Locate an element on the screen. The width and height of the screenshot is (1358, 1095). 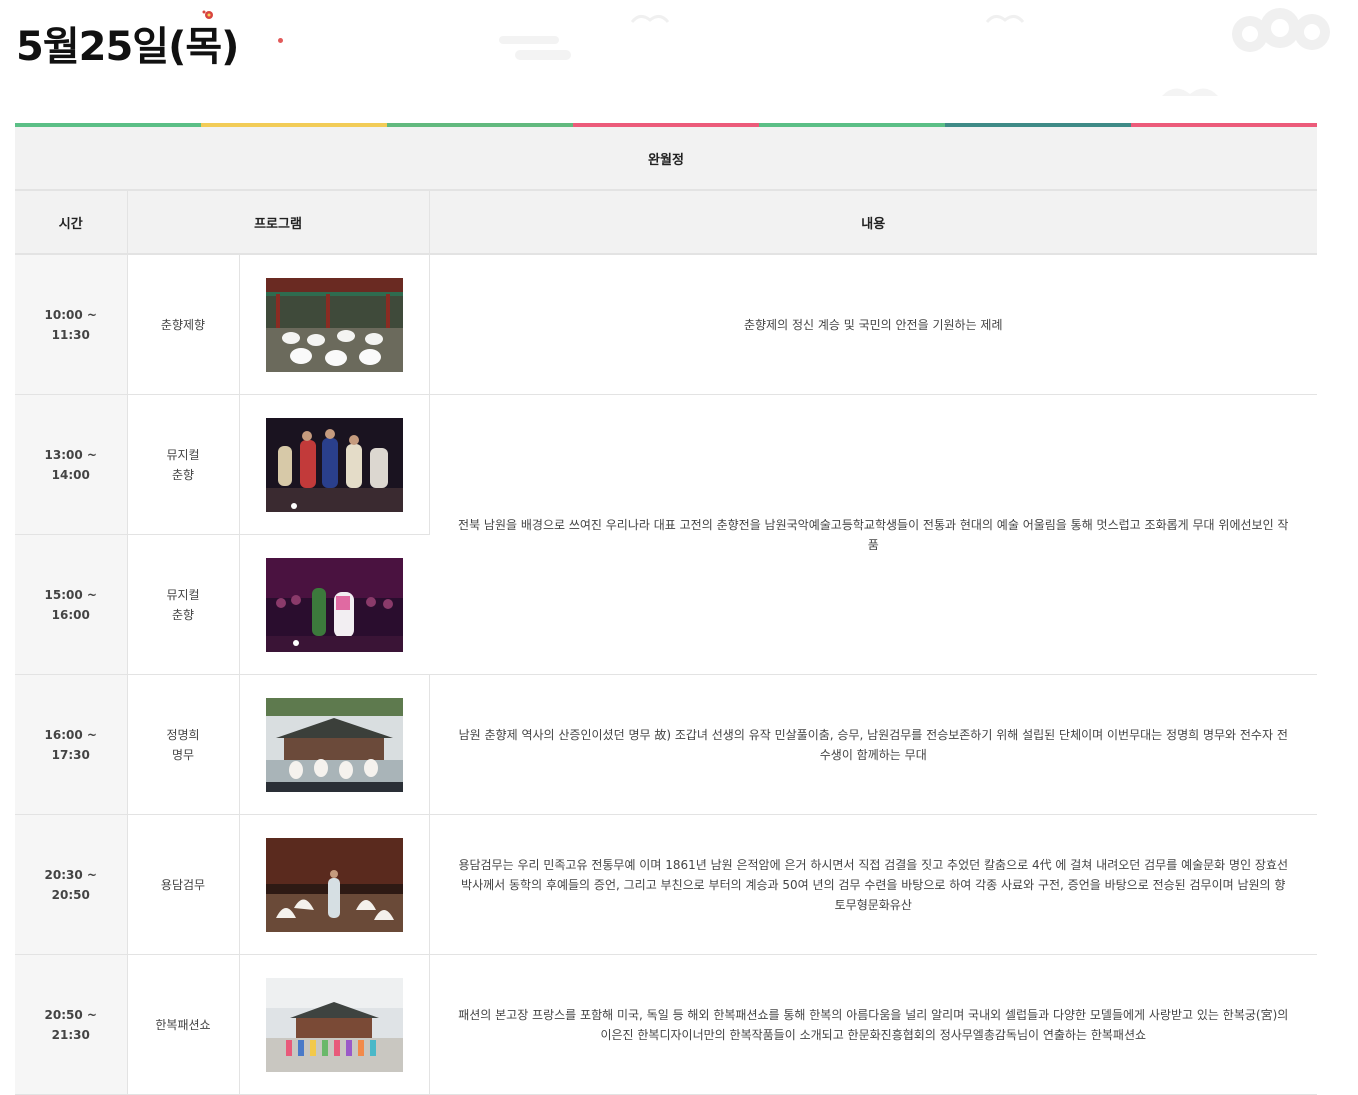
time-end: 11:30 is located at coordinates (70, 334).